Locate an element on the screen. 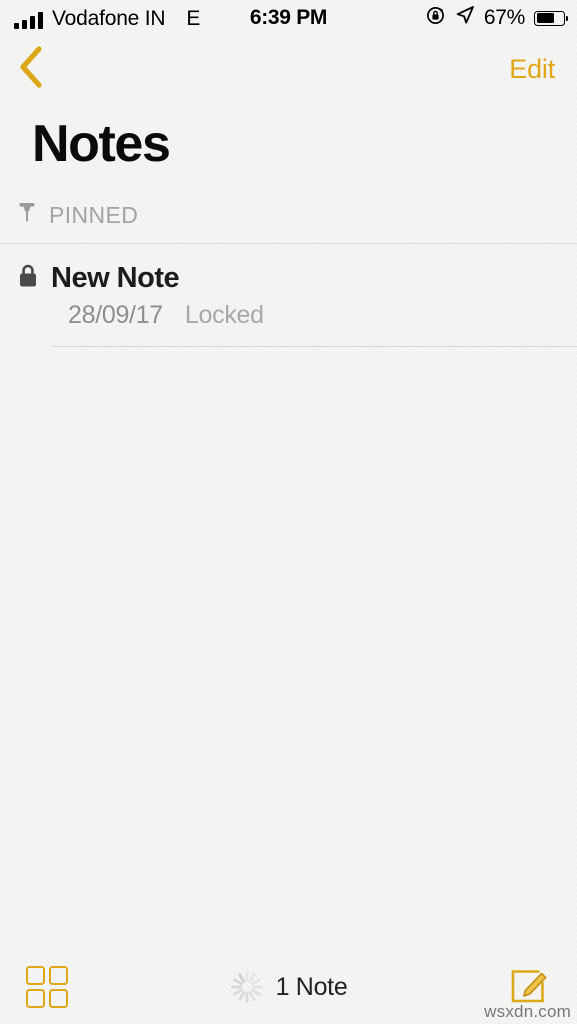 The width and height of the screenshot is (577, 1024). signal-bars-icon is located at coordinates (28, 20).